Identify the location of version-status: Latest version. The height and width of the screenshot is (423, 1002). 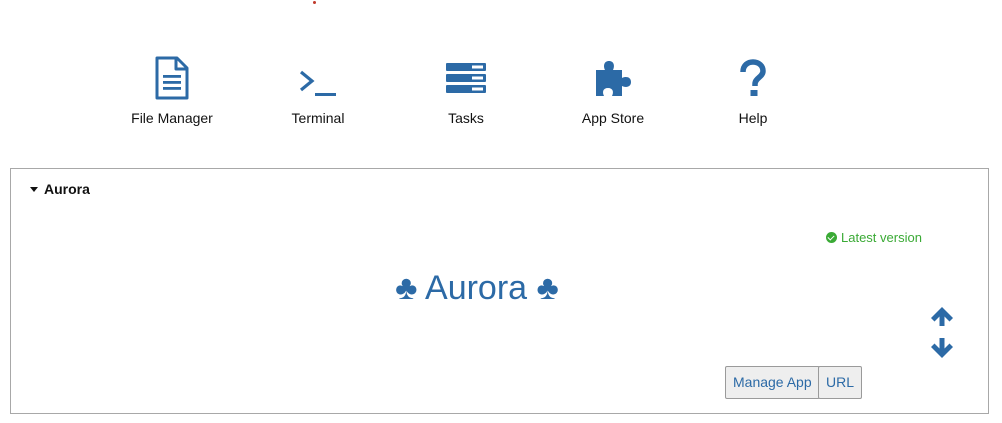
(874, 237).